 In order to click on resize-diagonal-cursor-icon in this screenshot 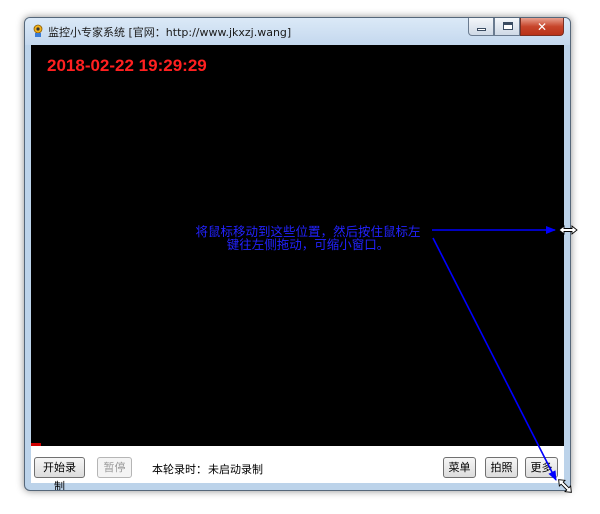, I will do `click(565, 486)`.